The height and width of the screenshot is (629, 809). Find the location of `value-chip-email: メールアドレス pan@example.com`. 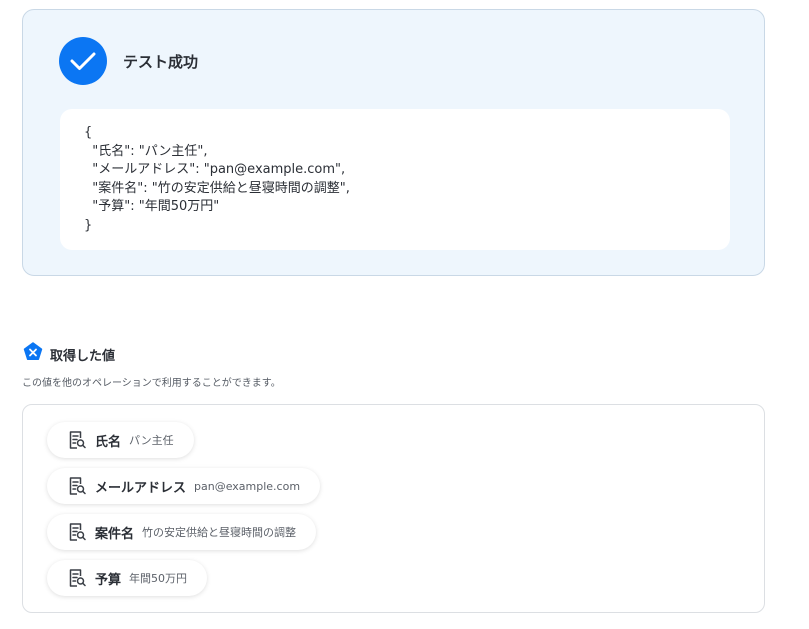

value-chip-email: メールアドレス pan@example.com is located at coordinates (184, 486).